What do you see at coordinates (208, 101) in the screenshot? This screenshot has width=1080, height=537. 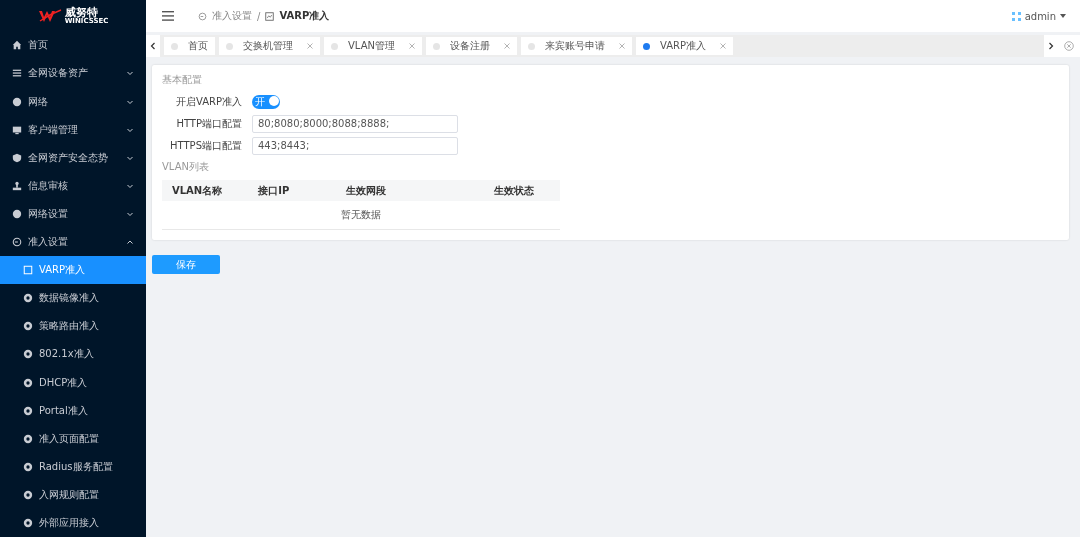 I see `field-label: 开启VARP准入` at bounding box center [208, 101].